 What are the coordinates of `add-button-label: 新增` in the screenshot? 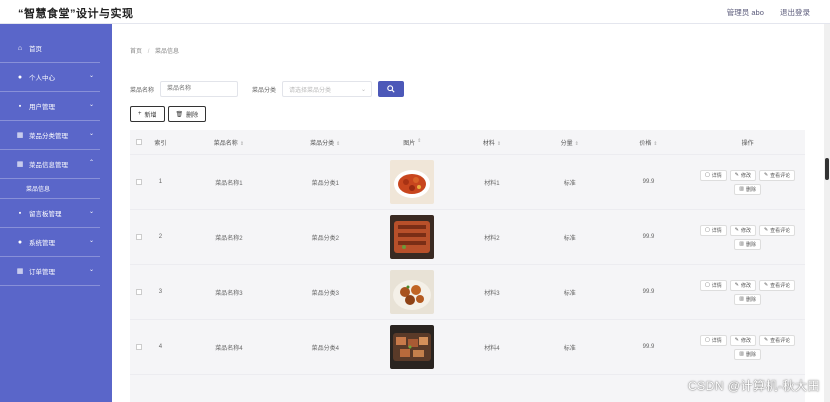 It's located at (150, 115).